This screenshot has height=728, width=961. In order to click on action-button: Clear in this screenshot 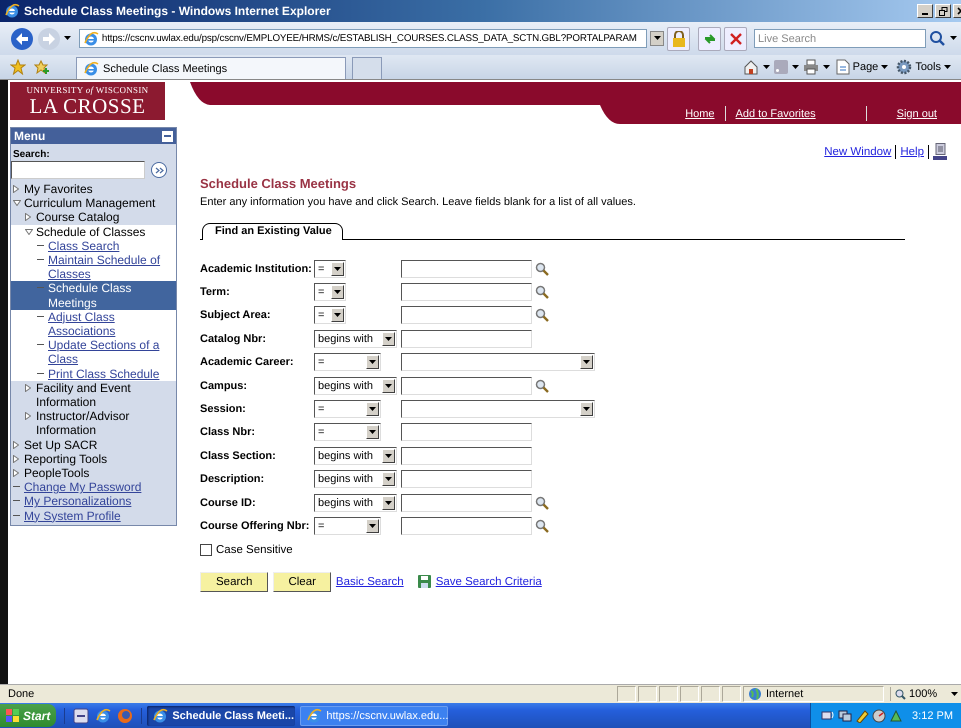, I will do `click(302, 582)`.